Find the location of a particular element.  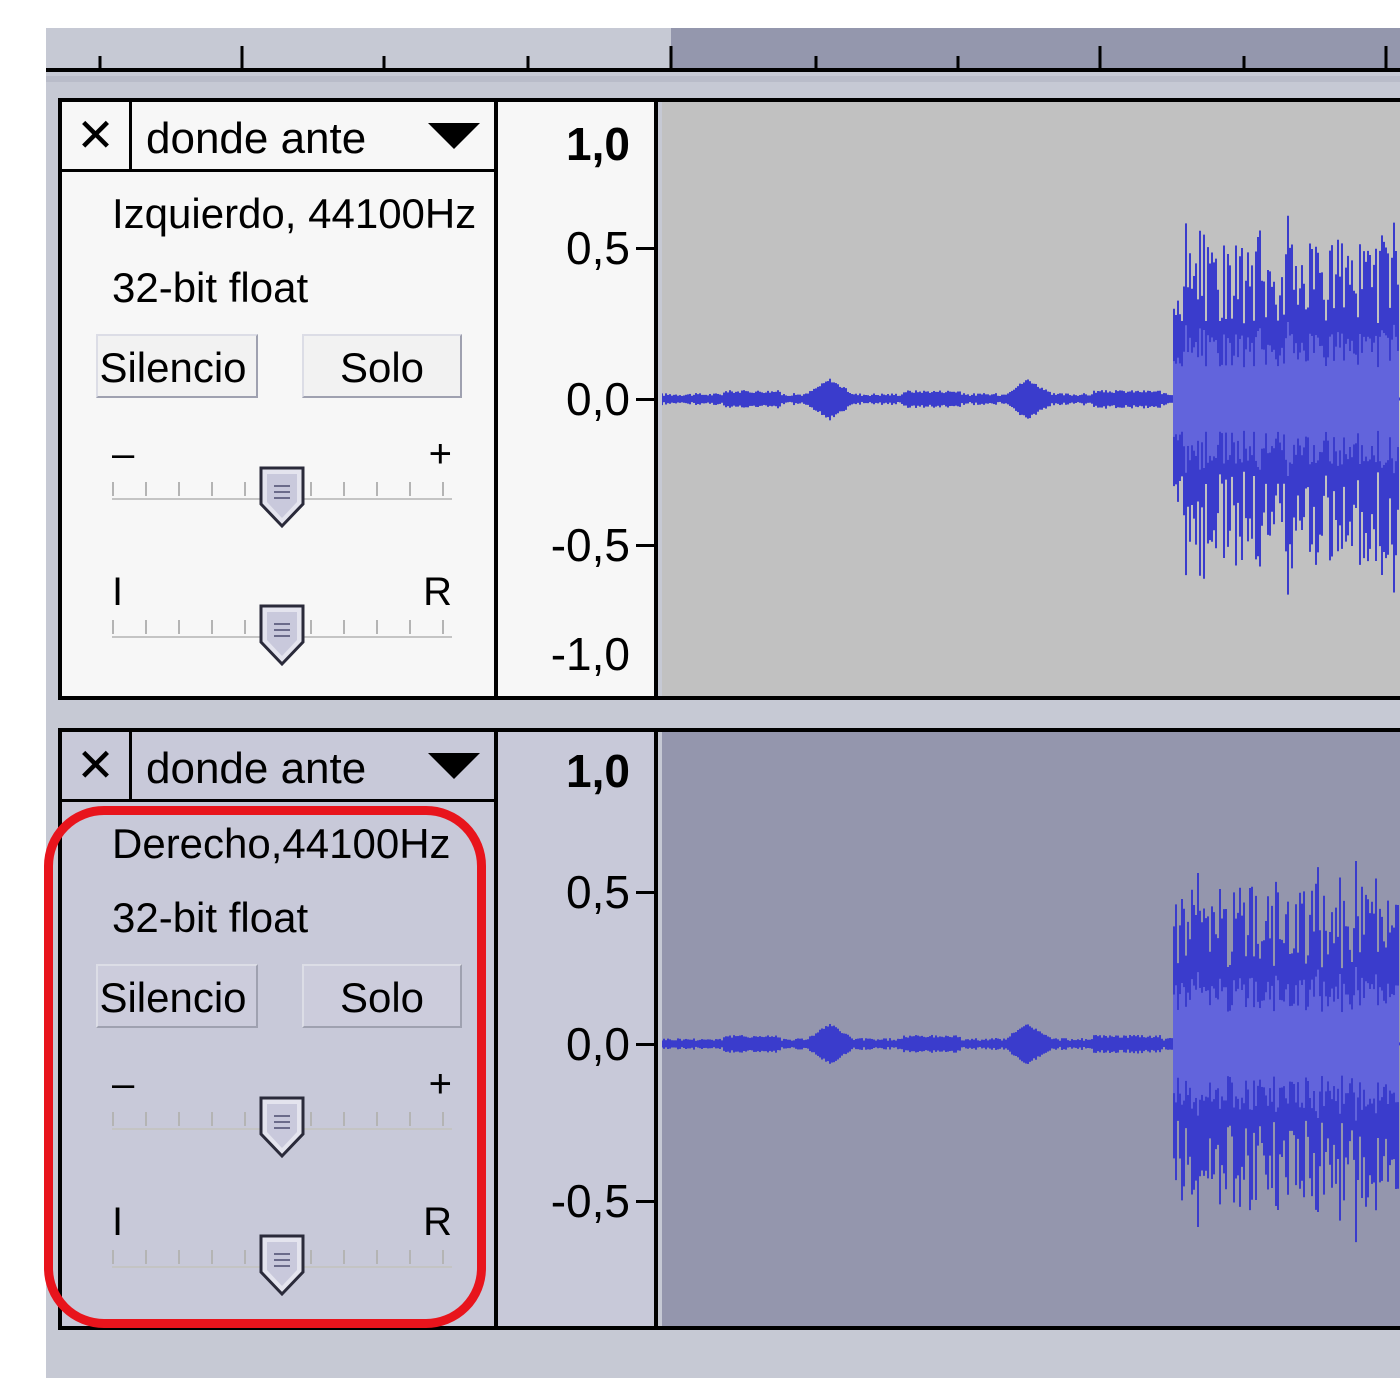

amplitude-scale: 1,0 0,5 0,0 -0,5 is located at coordinates (578, 1029).